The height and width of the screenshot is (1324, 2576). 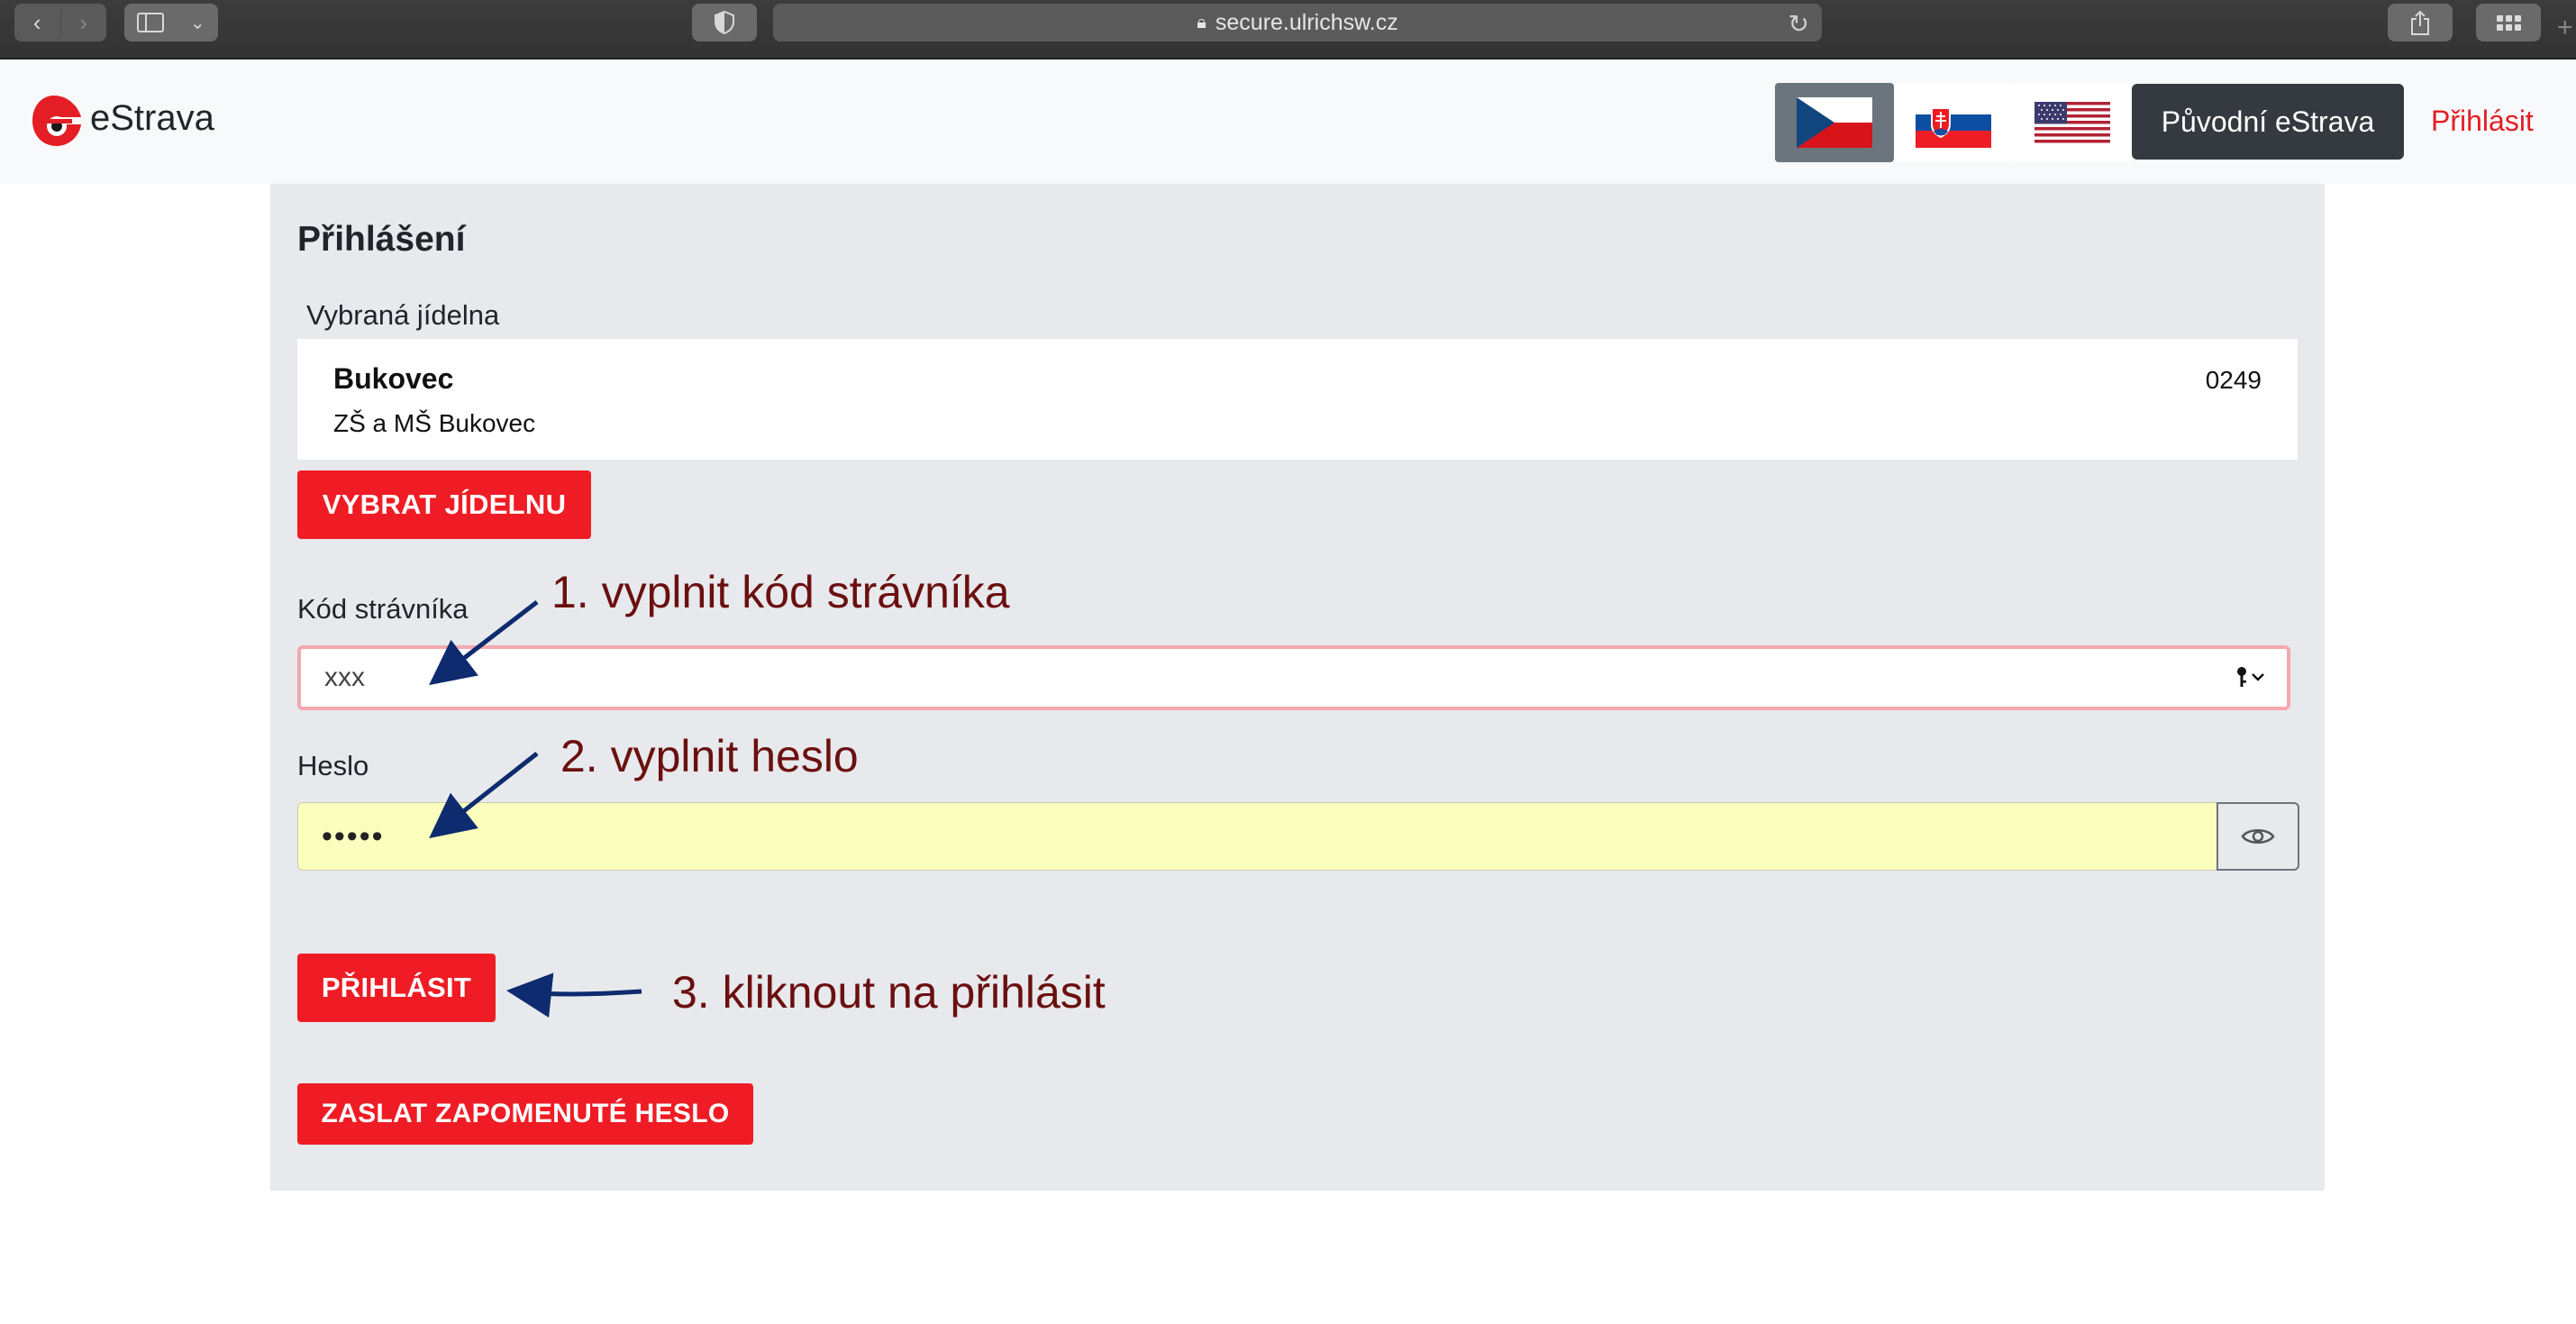 What do you see at coordinates (780, 592) in the screenshot?
I see `annotation-step-1: 1. vyplnit kód strávníka` at bounding box center [780, 592].